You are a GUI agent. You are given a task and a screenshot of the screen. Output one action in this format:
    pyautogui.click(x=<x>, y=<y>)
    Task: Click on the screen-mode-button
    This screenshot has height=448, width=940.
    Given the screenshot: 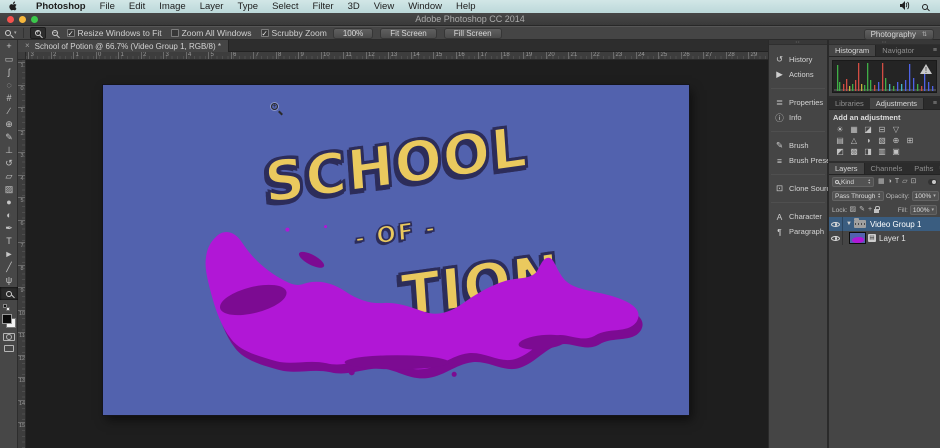 What is the action you would take?
    pyautogui.click(x=9, y=348)
    